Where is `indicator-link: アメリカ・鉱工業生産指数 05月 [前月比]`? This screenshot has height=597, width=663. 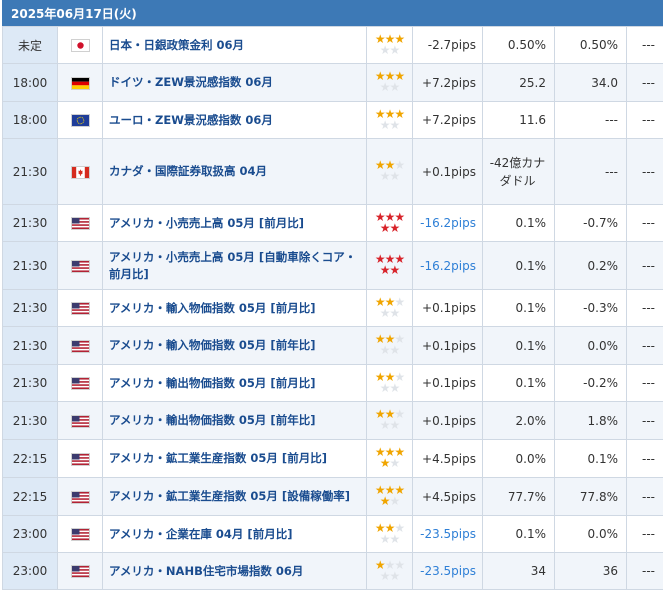
indicator-link: アメリカ・鉱工業生産指数 05月 [前月比] is located at coordinates (234, 458).